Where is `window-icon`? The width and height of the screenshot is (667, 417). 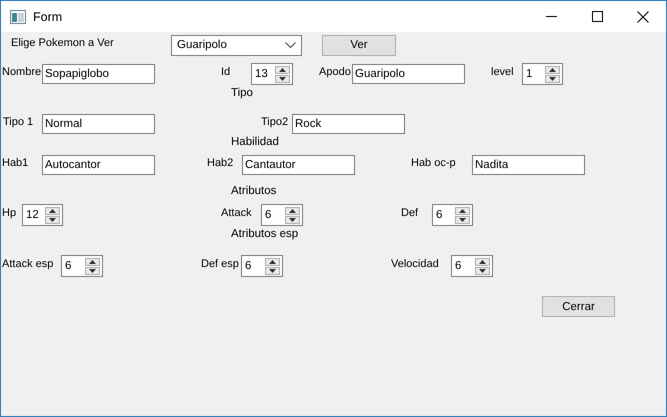
window-icon is located at coordinates (18, 17).